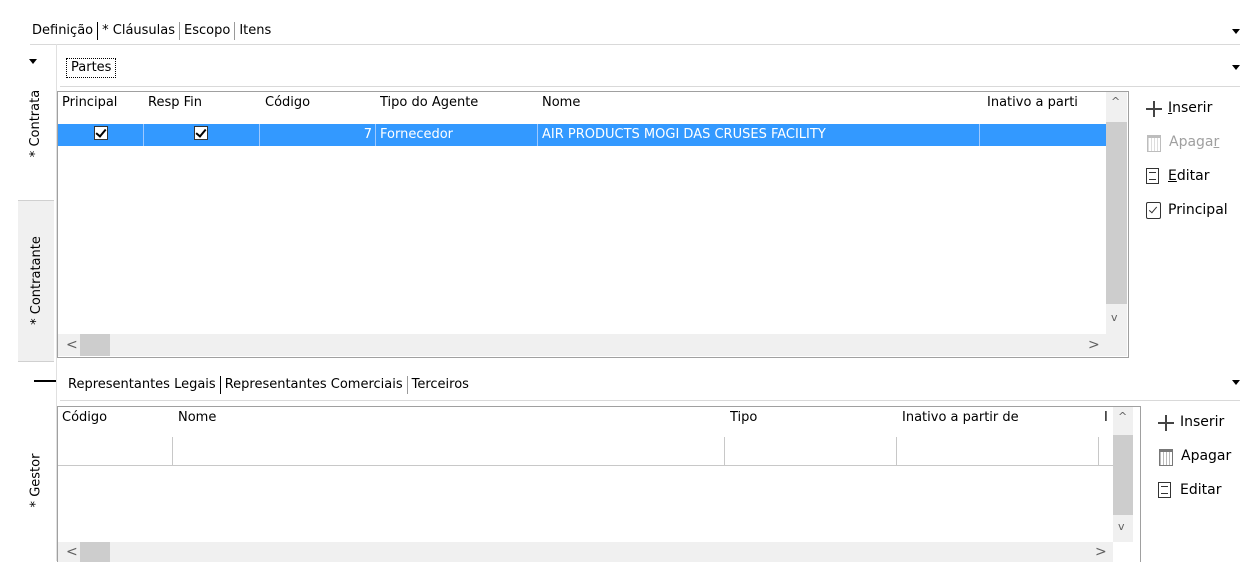  What do you see at coordinates (1191, 142) in the screenshot?
I see `apagar-label: Apaga` at bounding box center [1191, 142].